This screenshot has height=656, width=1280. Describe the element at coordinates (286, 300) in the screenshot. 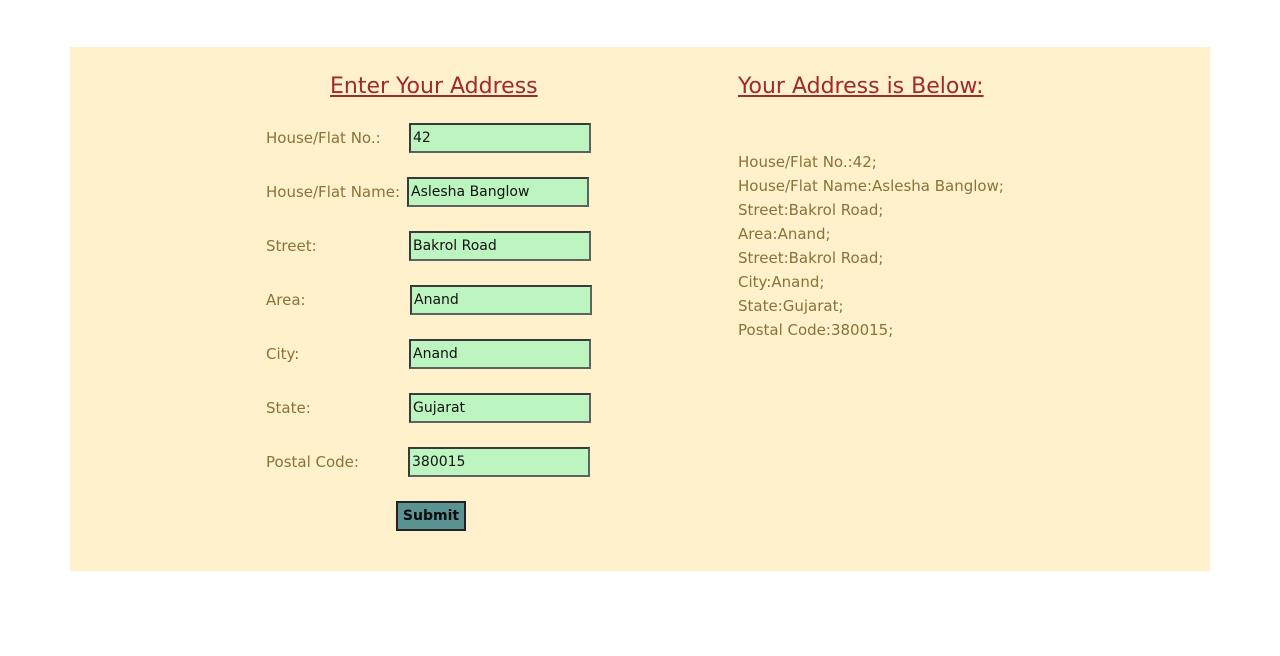

I see `area-label: Area:` at that location.